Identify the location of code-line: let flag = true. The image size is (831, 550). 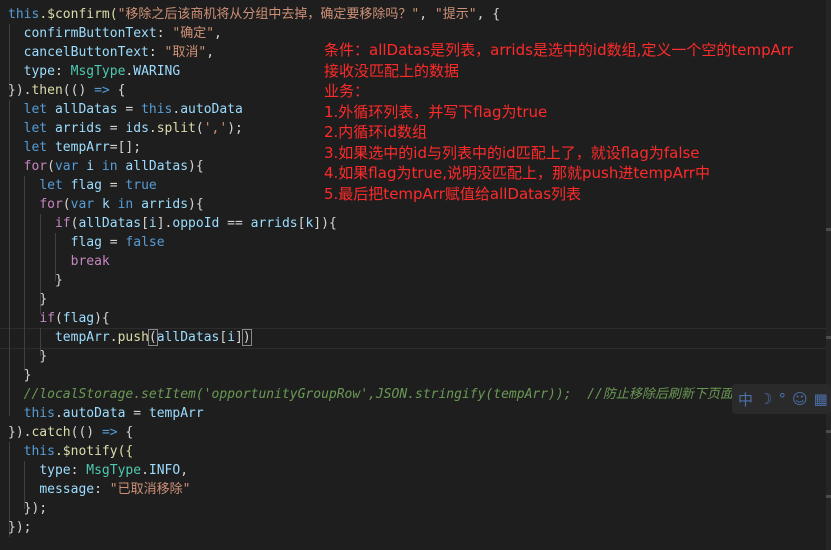
(82, 185).